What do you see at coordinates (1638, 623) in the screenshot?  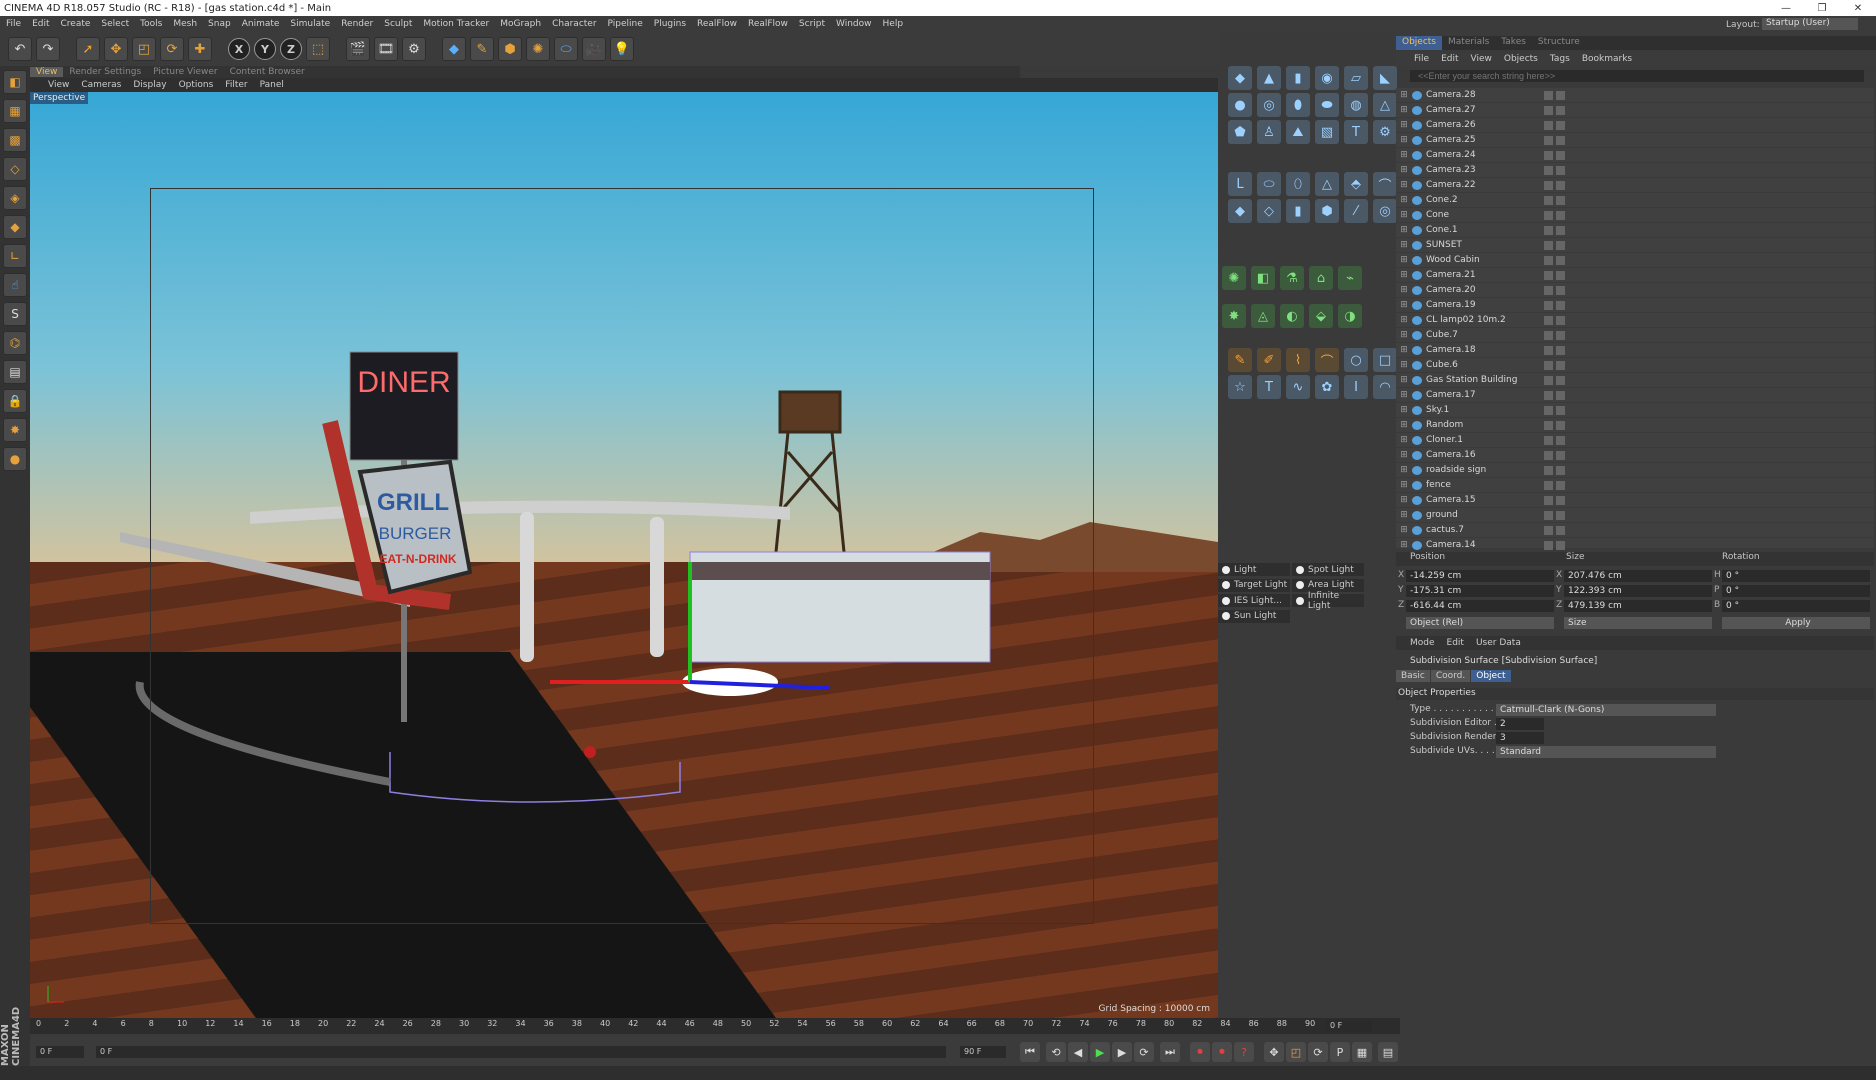 I see `size-mode-select: Size` at bounding box center [1638, 623].